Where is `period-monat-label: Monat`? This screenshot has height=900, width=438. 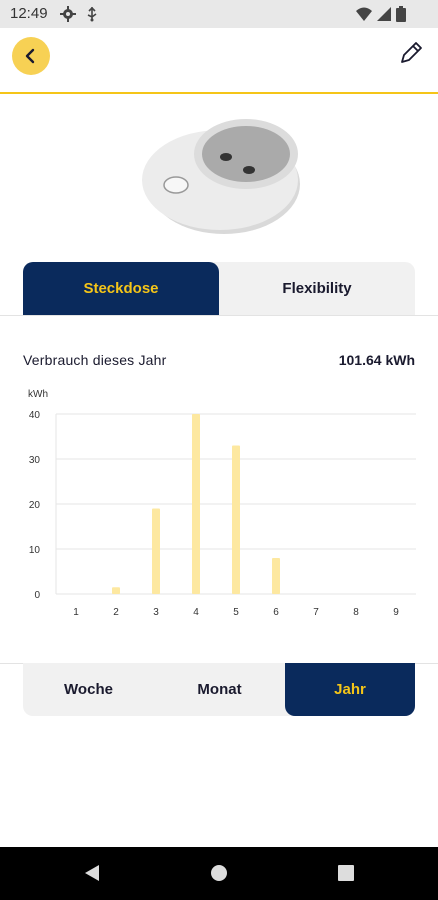 period-monat-label: Monat is located at coordinates (219, 689).